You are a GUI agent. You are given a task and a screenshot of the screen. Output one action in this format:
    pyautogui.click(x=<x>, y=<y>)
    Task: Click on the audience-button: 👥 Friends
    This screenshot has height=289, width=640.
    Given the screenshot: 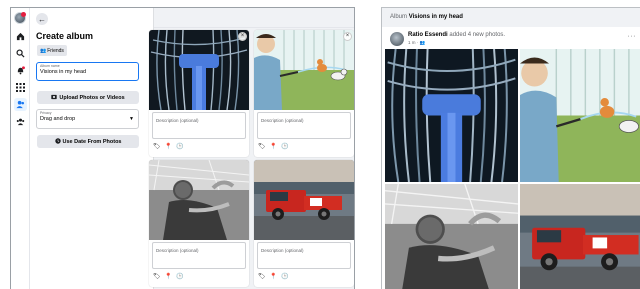 What is the action you would take?
    pyautogui.click(x=52, y=50)
    